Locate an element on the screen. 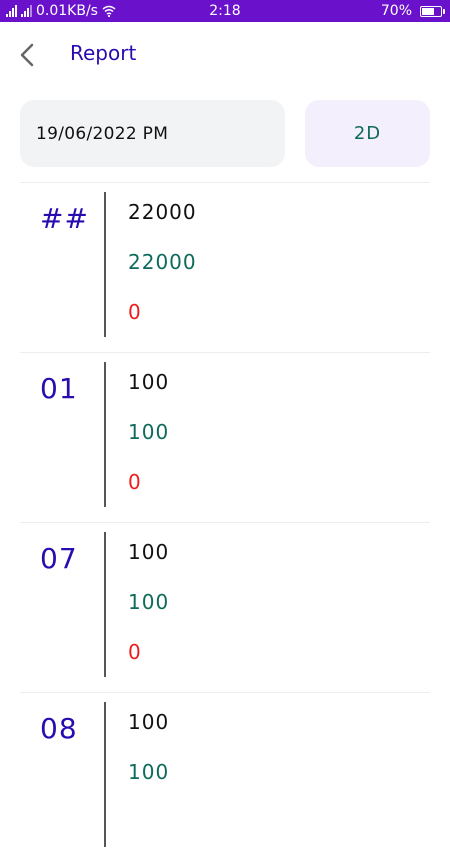  type-selector: 2D is located at coordinates (367, 133).